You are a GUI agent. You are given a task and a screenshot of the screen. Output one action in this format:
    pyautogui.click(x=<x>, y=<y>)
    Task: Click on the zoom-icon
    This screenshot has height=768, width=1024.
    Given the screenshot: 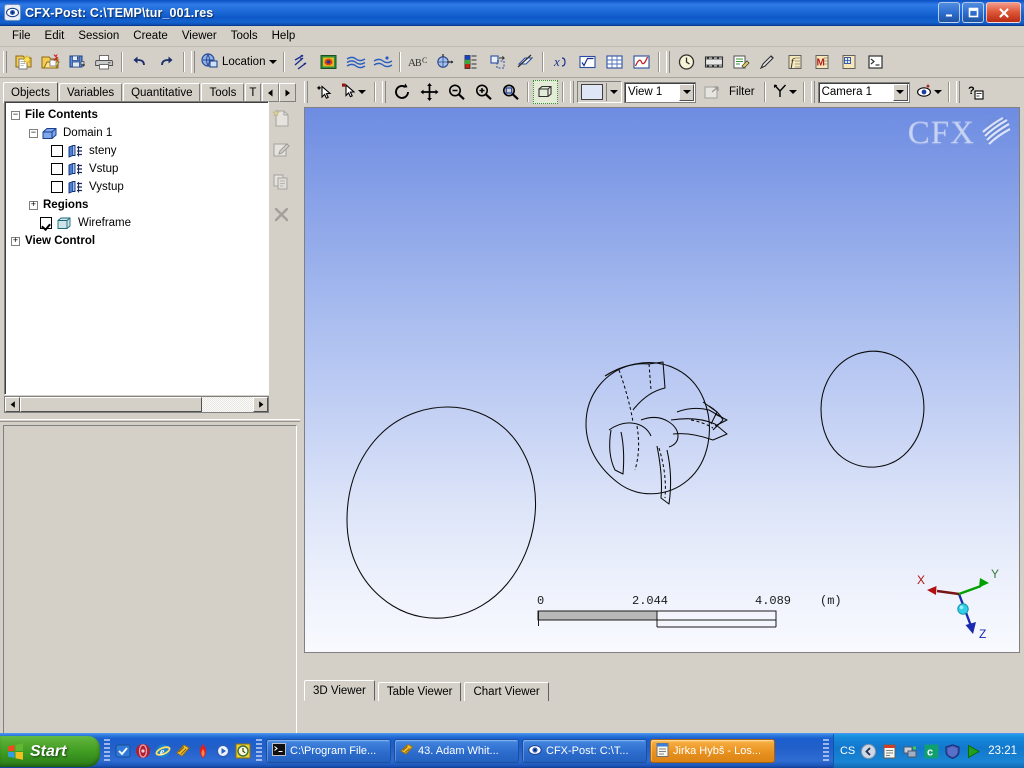 What is the action you would take?
    pyautogui.click(x=483, y=92)
    